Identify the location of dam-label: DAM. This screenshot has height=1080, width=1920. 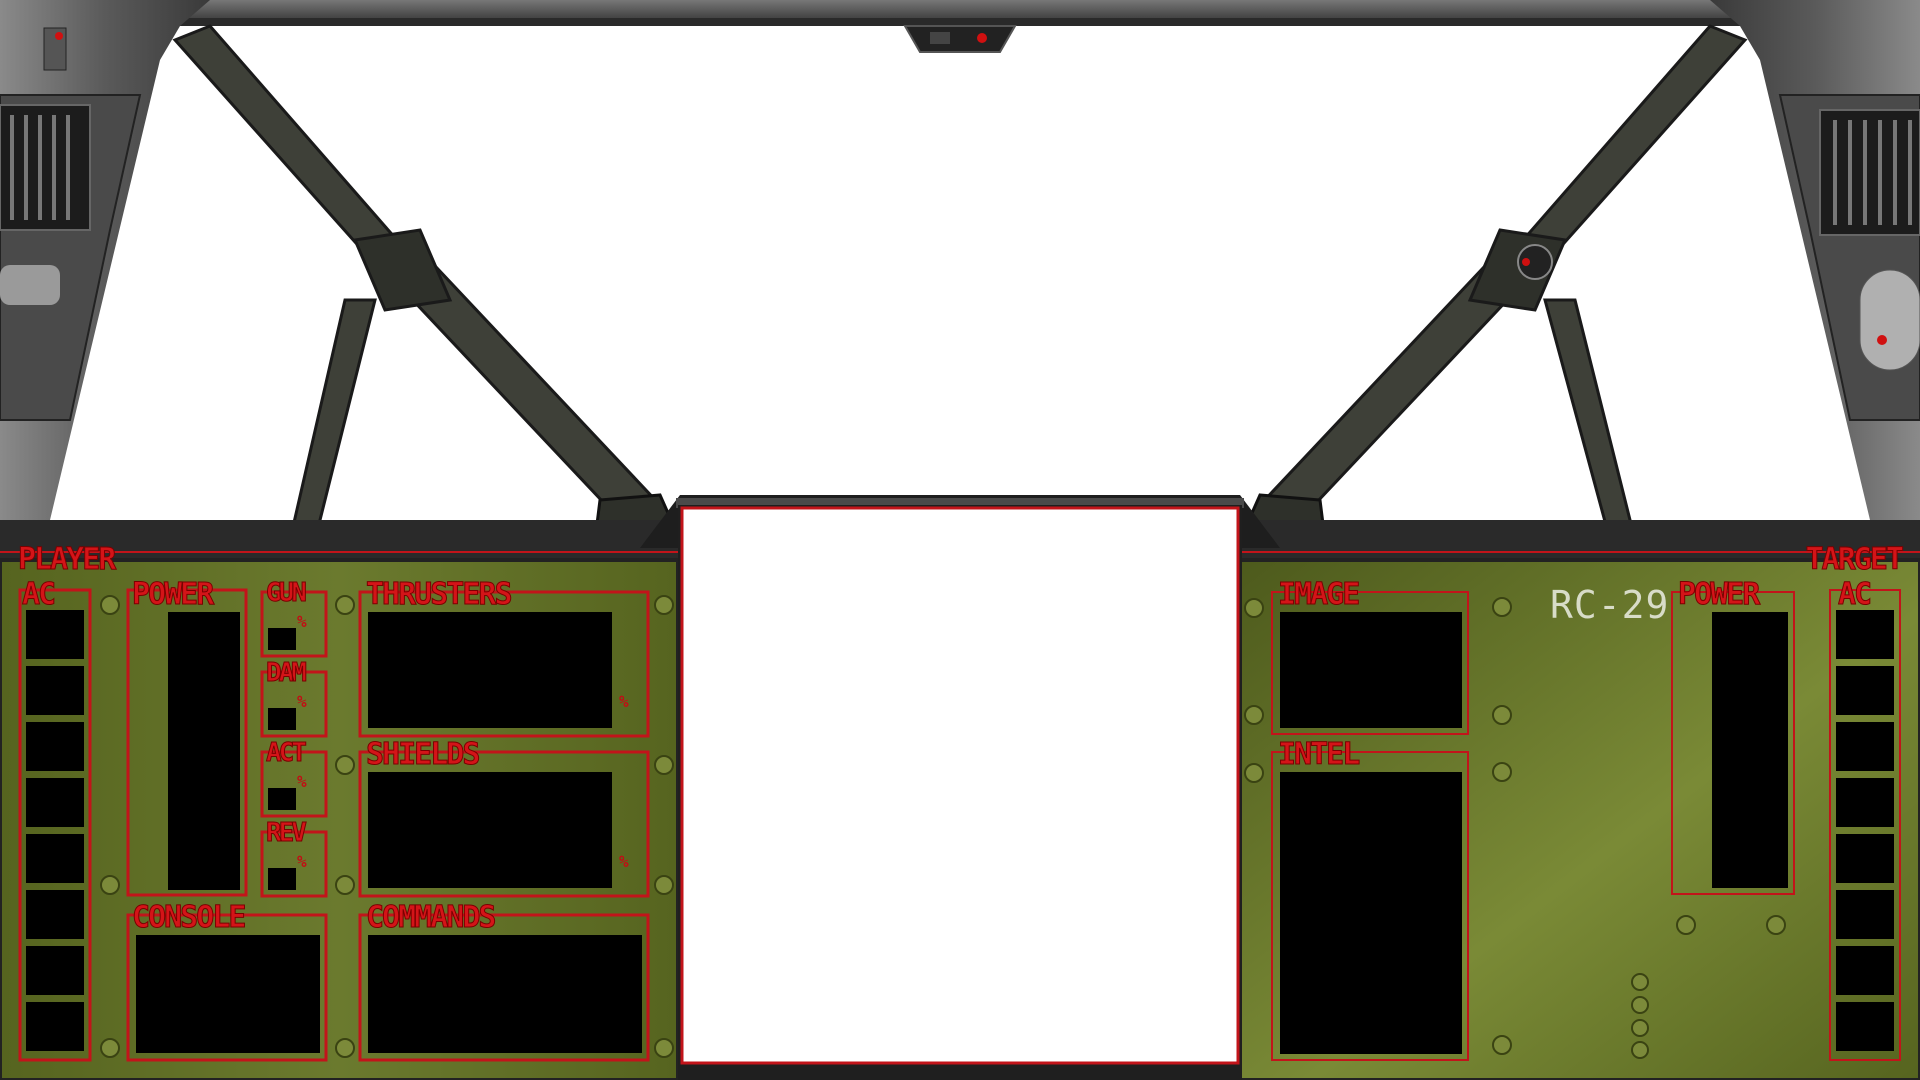
(287, 673).